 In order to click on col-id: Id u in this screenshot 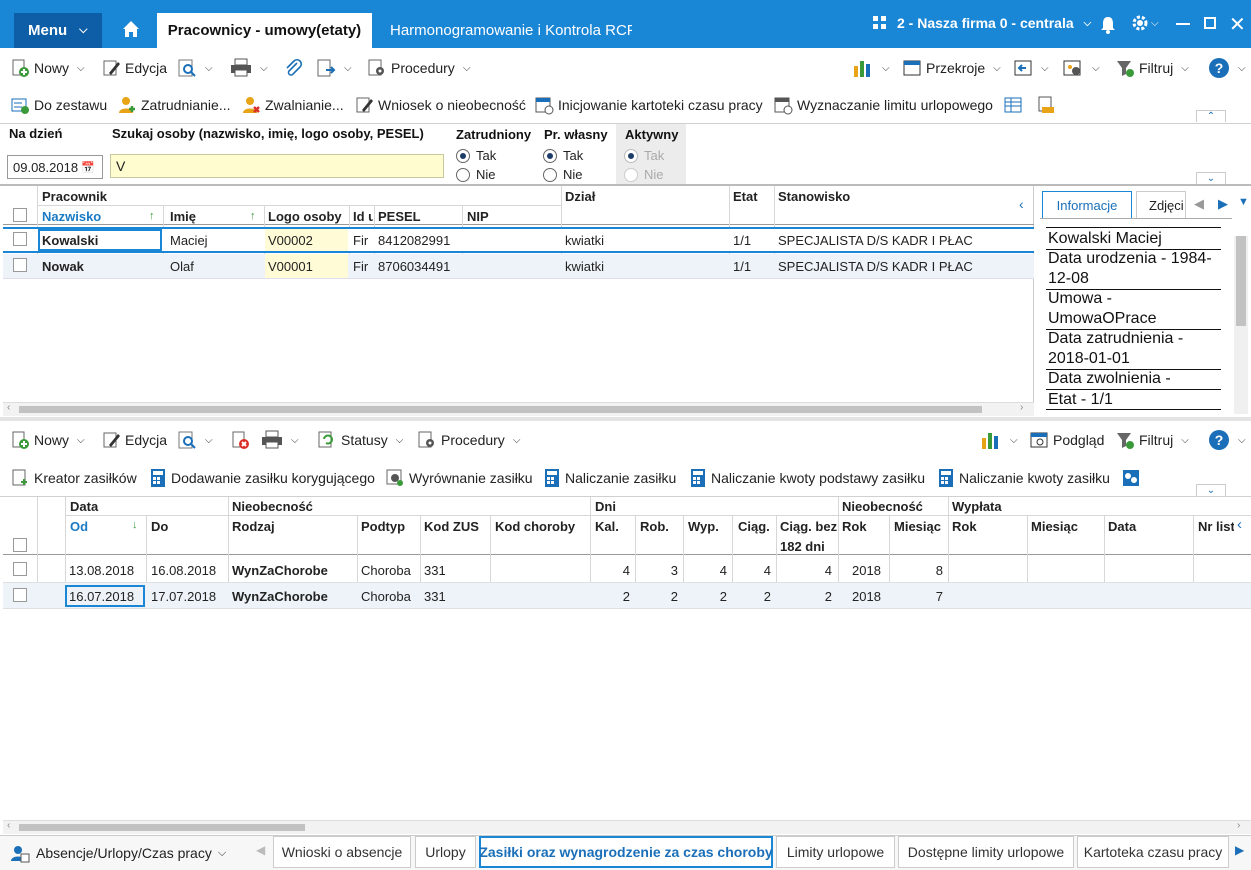, I will do `click(363, 216)`.